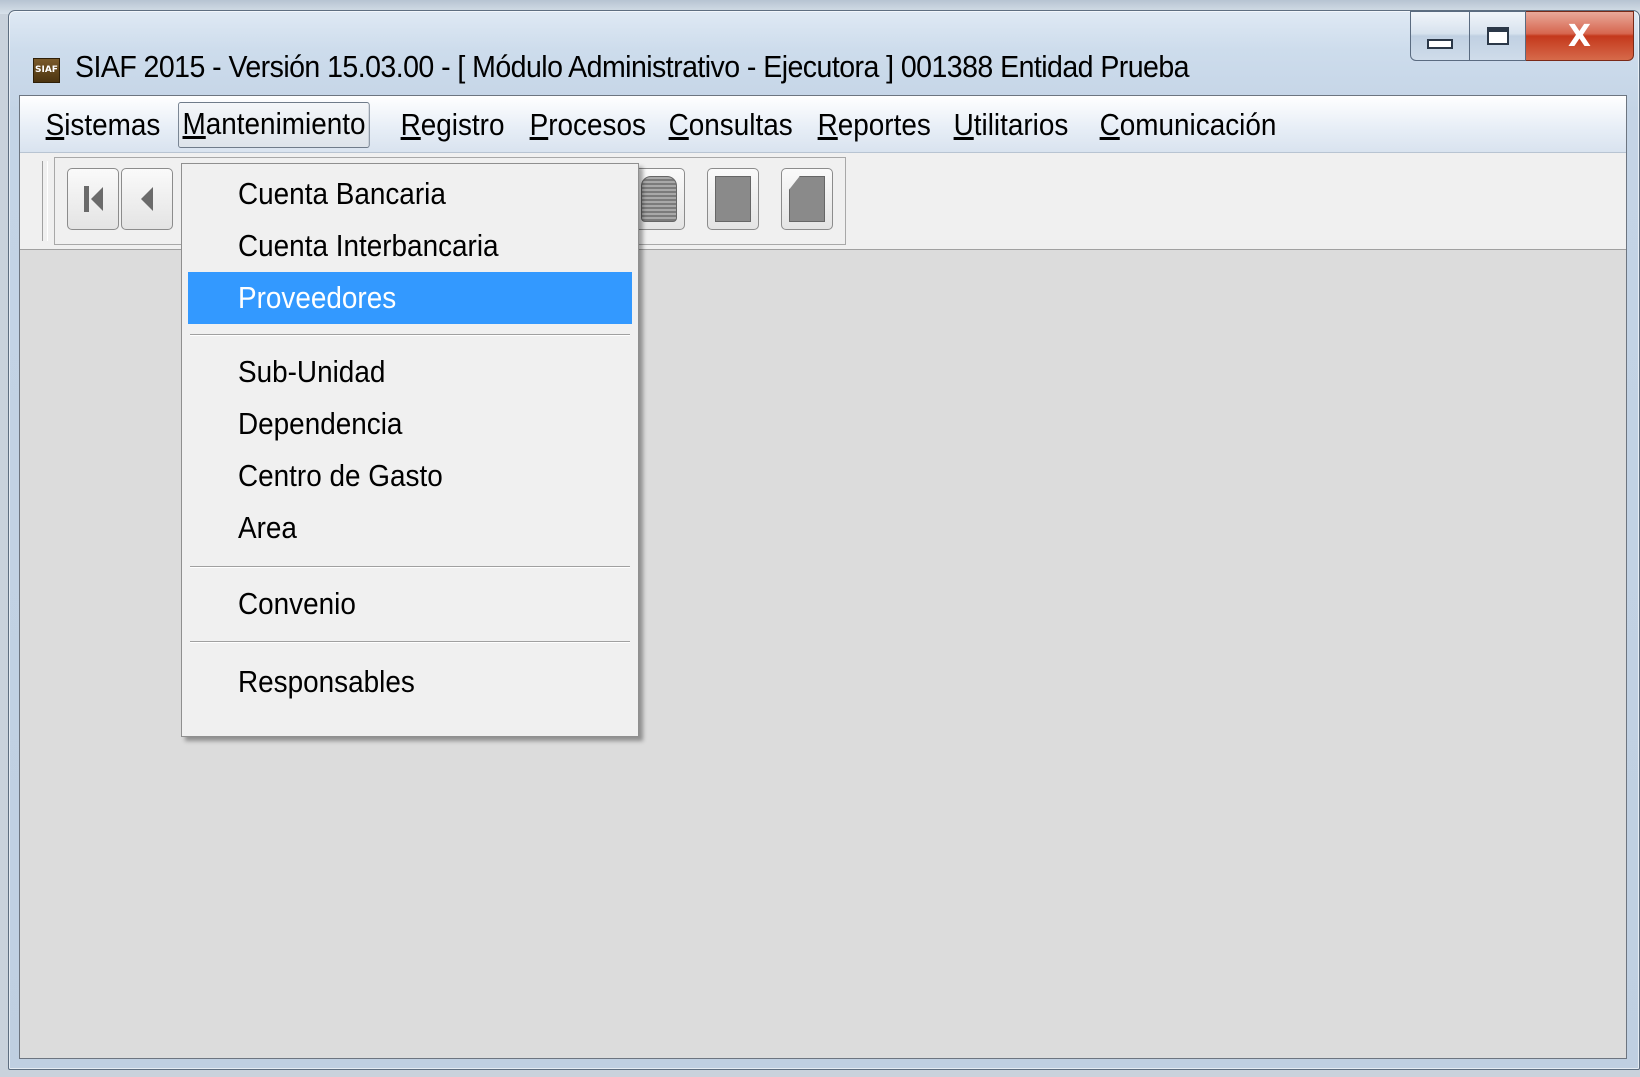 Image resolution: width=1640 pixels, height=1077 pixels. I want to click on first-record-button, so click(93, 199).